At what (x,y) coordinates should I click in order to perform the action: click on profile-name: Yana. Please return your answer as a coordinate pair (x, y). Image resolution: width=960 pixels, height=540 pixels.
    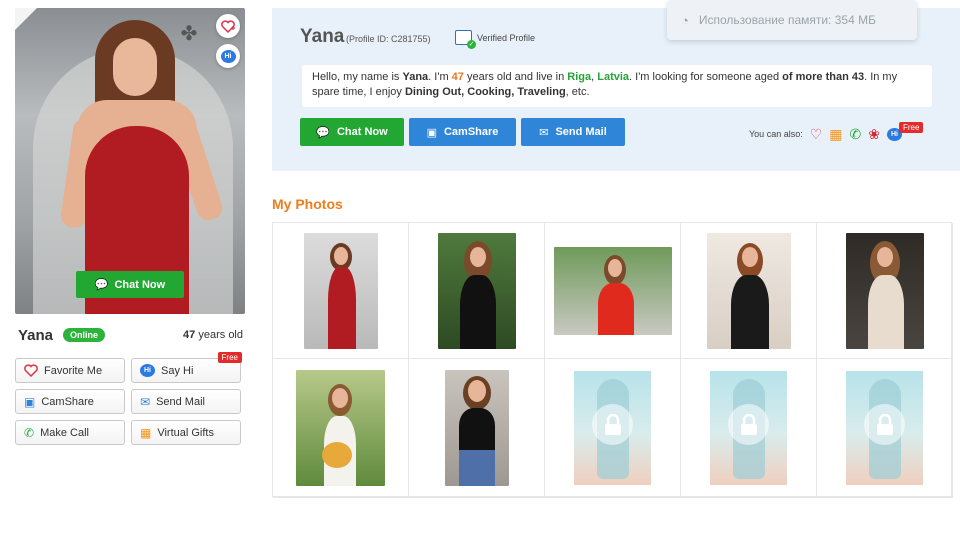
    Looking at the image, I should click on (36, 335).